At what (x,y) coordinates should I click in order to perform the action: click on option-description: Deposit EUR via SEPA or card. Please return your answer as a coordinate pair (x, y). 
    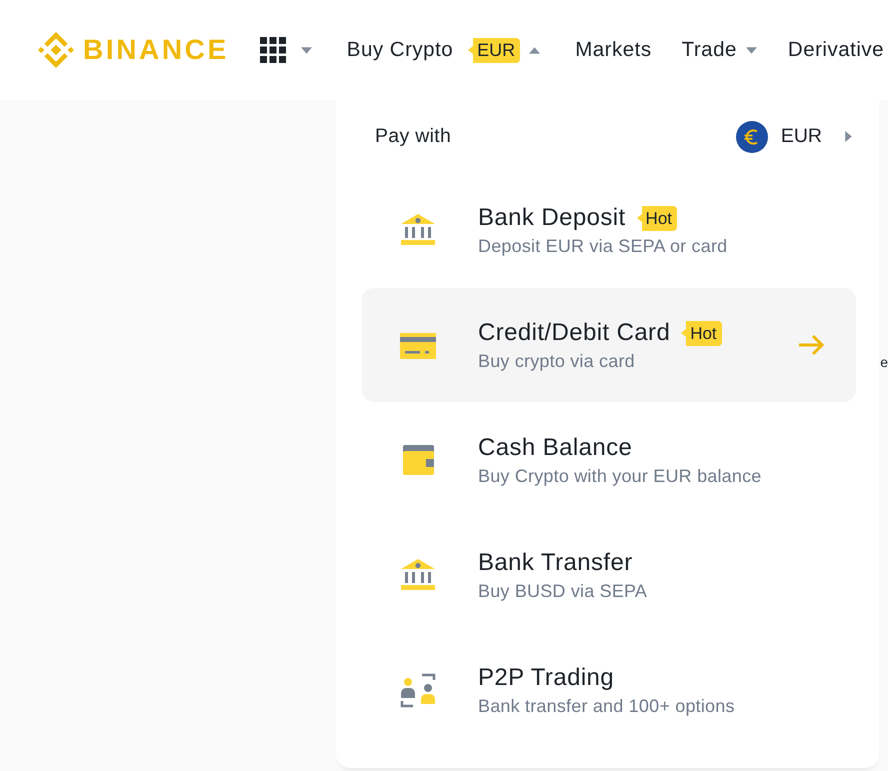
    Looking at the image, I should click on (603, 246).